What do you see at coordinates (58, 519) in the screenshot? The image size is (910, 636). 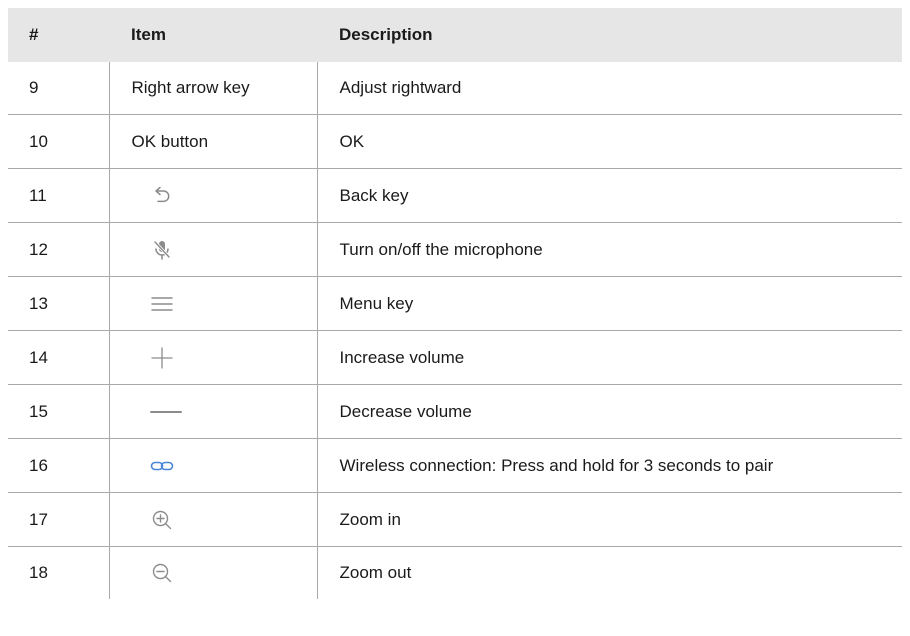 I see `row-number: 17` at bounding box center [58, 519].